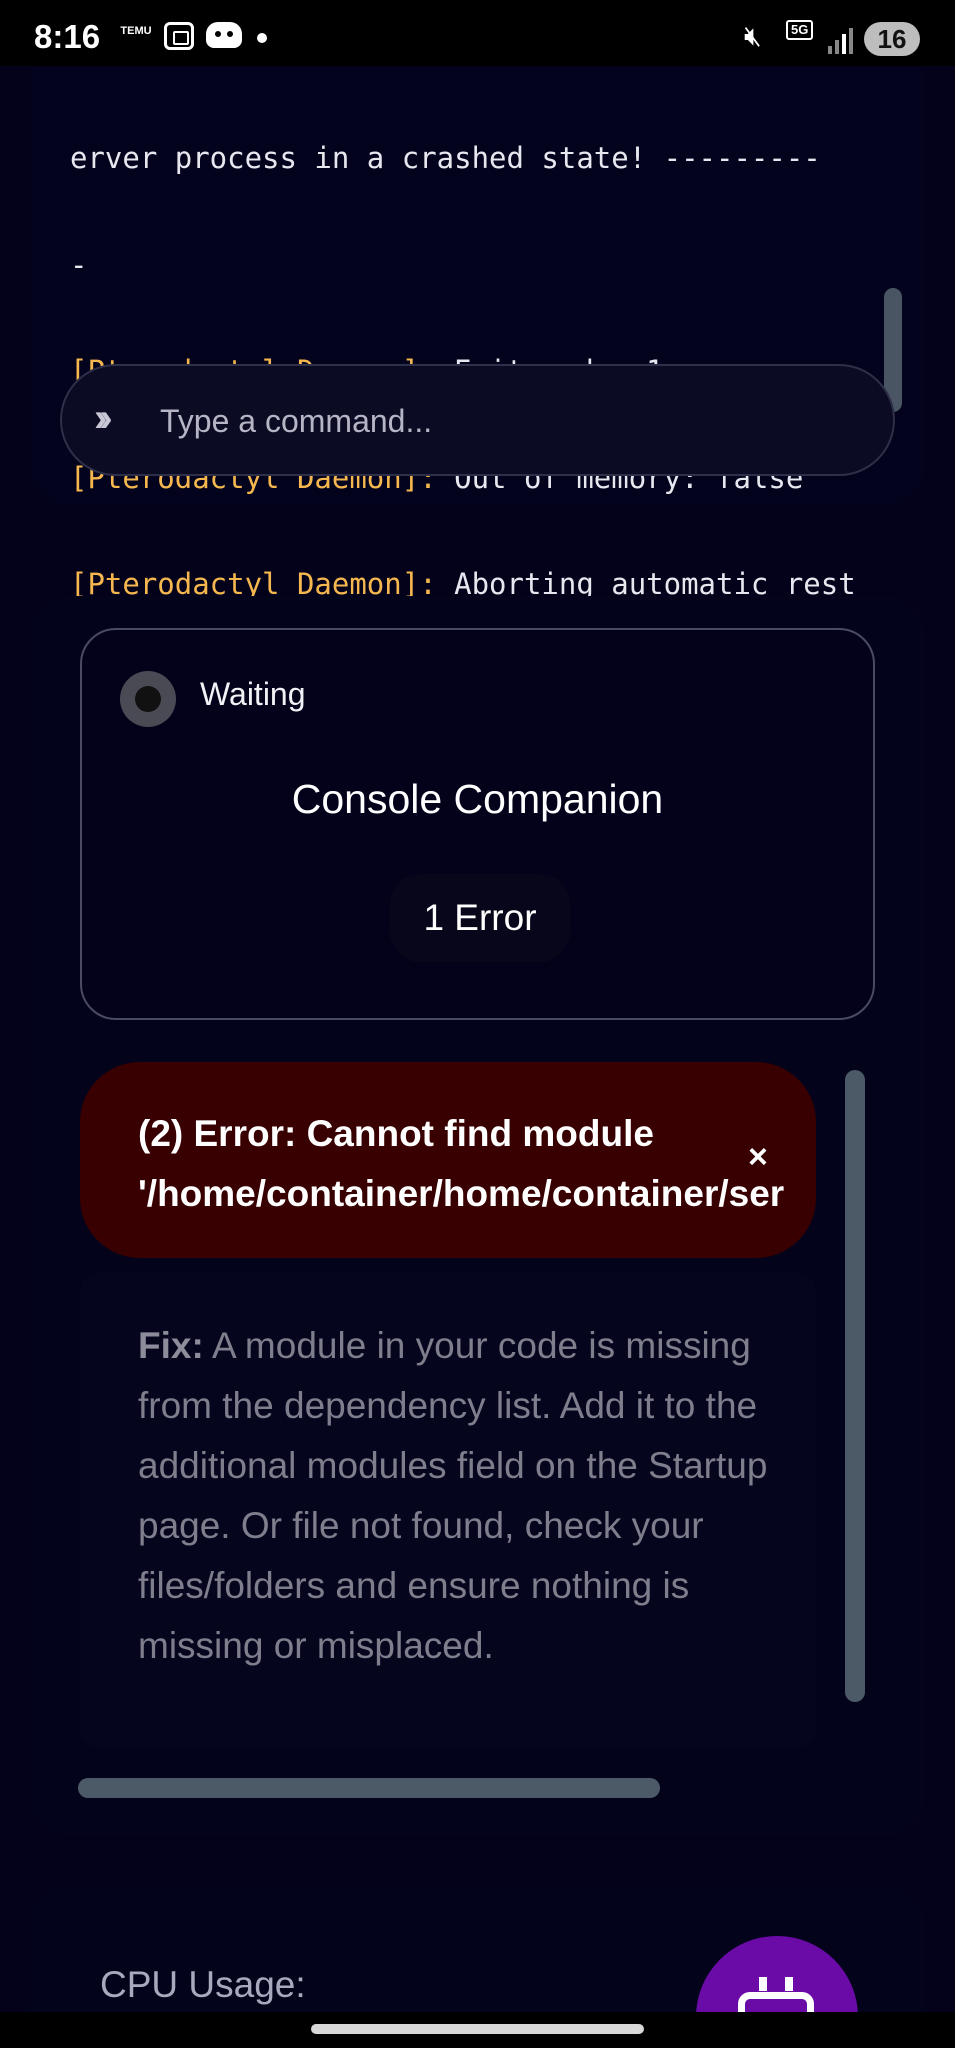  I want to click on horizontal-scrollbar, so click(369, 1788).